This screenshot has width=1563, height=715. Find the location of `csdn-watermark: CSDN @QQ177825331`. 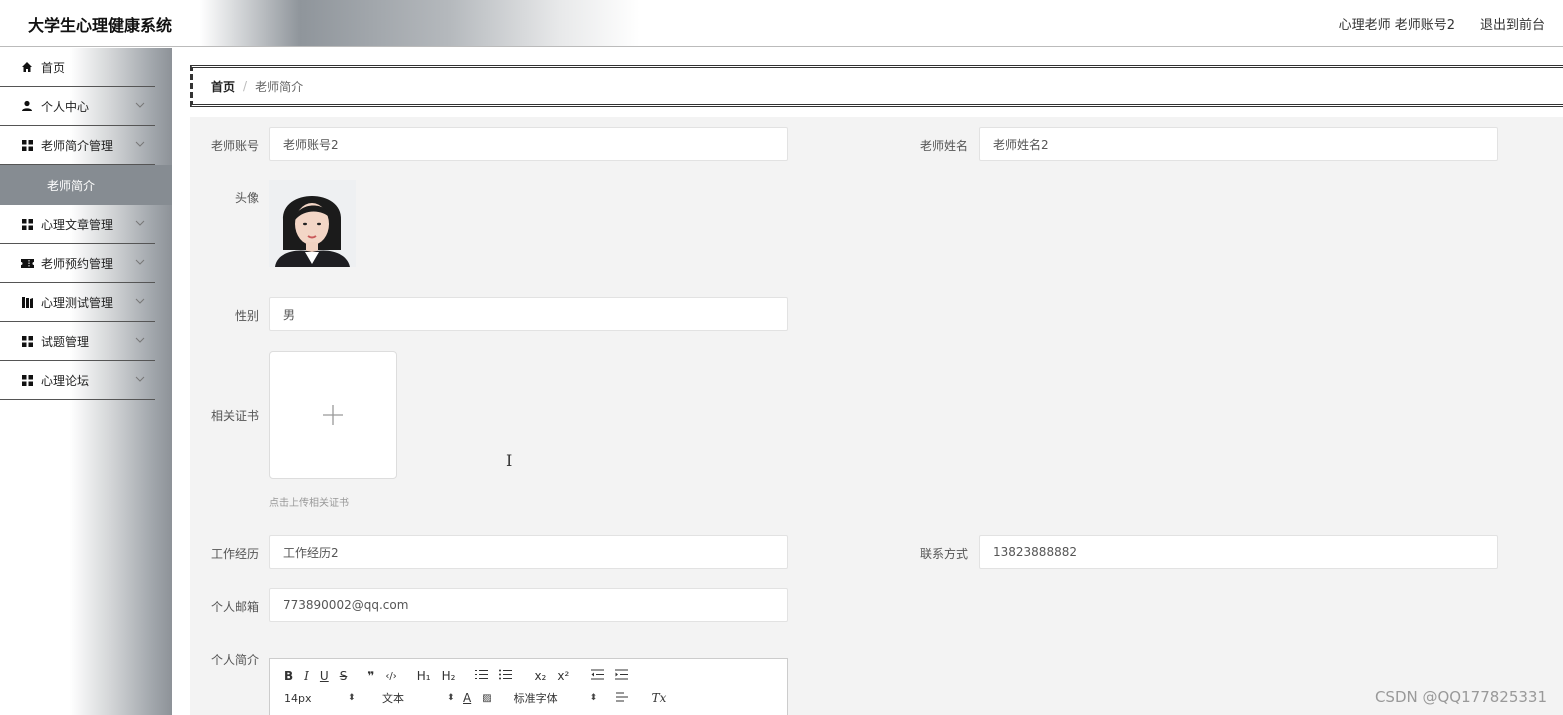

csdn-watermark: CSDN @QQ177825331 is located at coordinates (1460, 697).